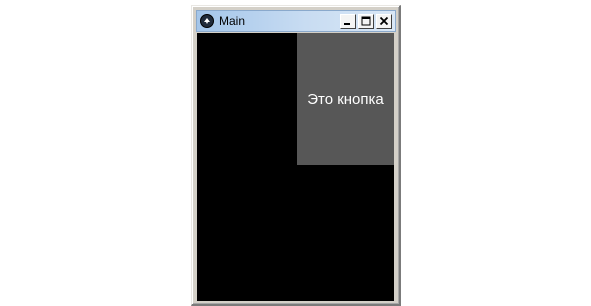 This screenshot has width=591, height=306. I want to click on window-controls, so click(366, 21).